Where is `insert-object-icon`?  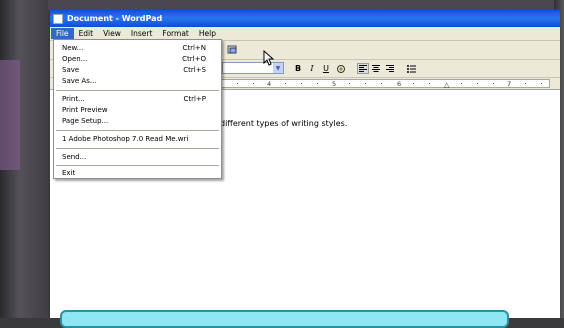
insert-object-icon is located at coordinates (232, 50).